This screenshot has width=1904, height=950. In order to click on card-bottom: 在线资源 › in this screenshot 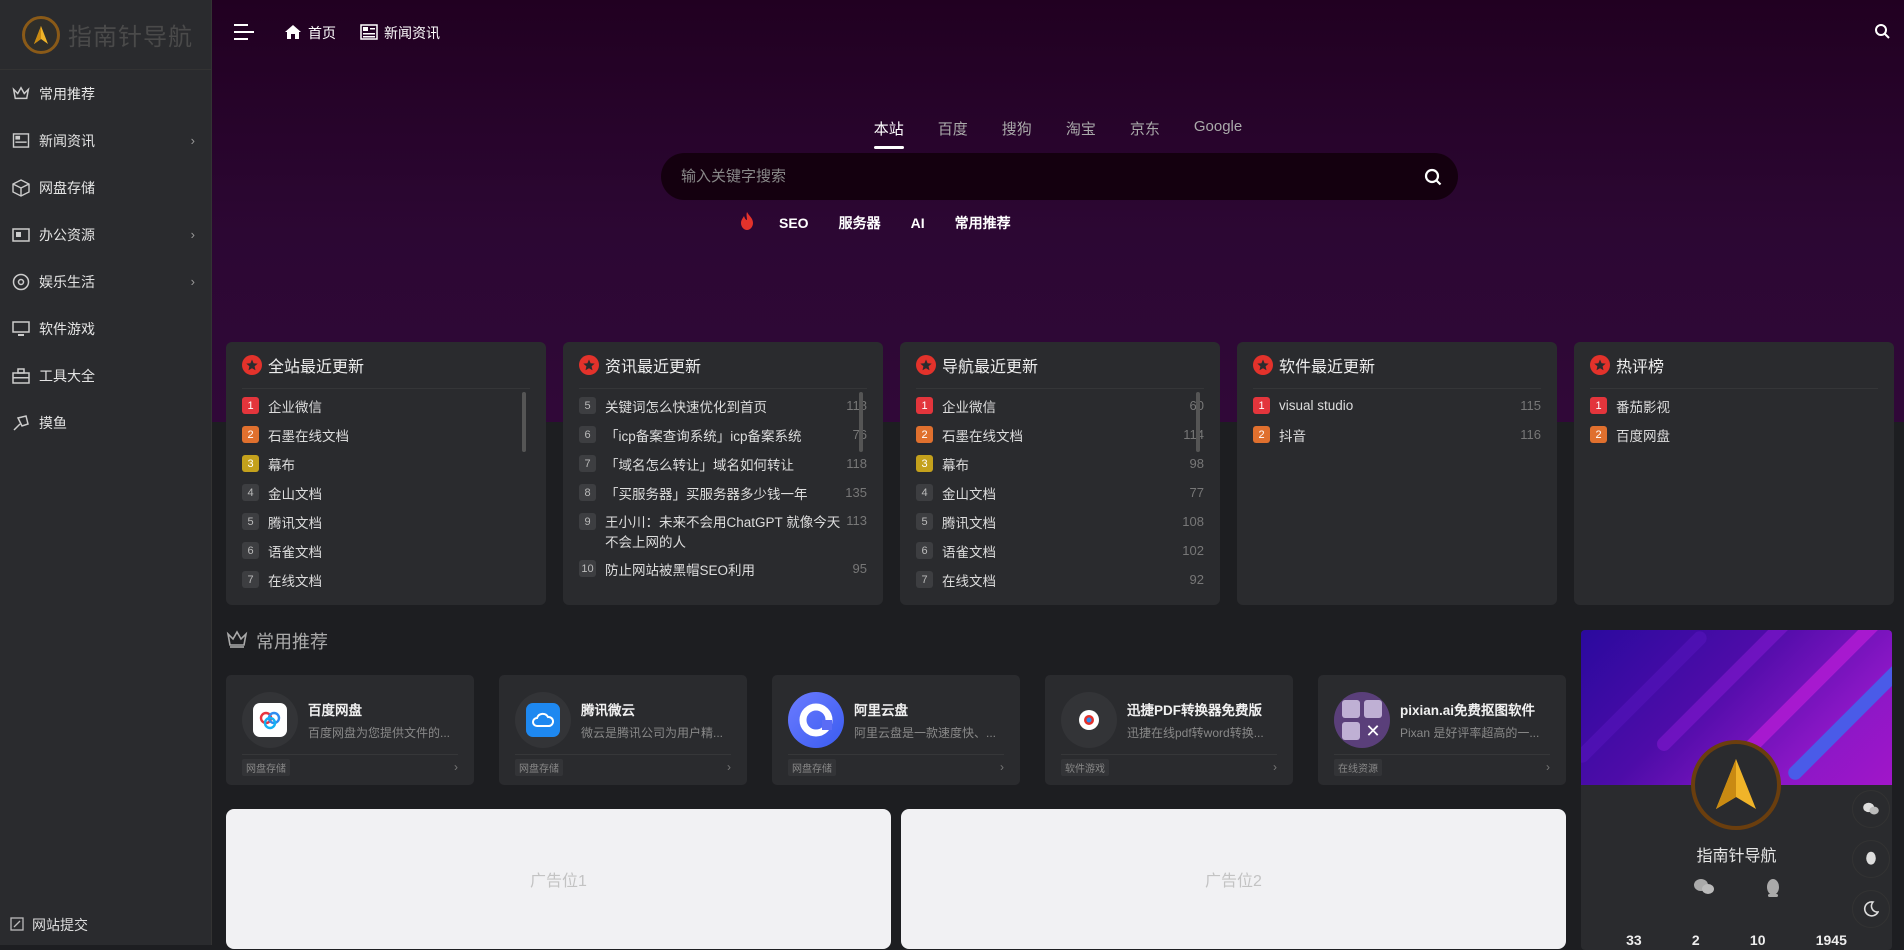, I will do `click(1442, 767)`.